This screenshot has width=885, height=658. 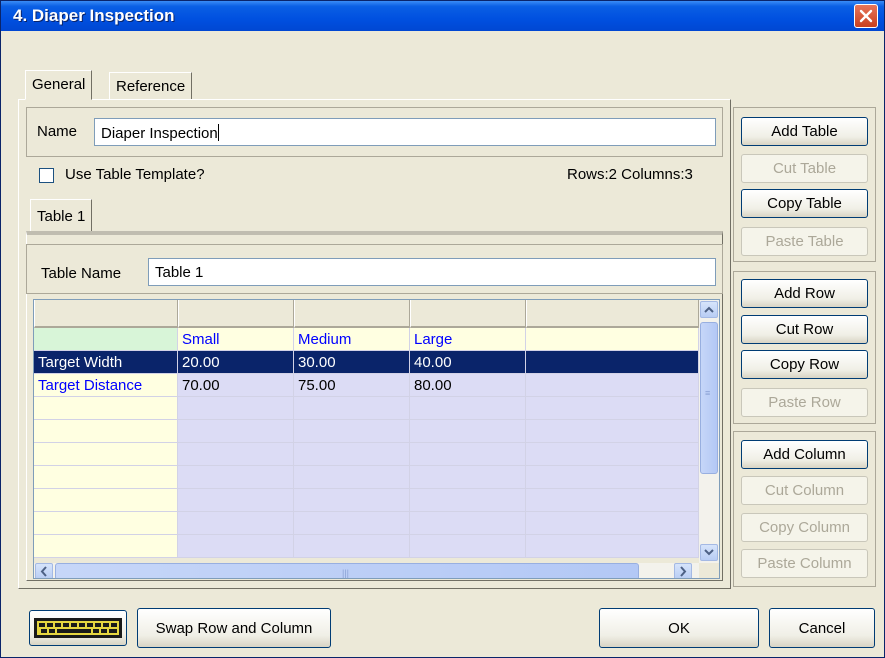 What do you see at coordinates (236, 339) in the screenshot?
I see `grid-cell: Small` at bounding box center [236, 339].